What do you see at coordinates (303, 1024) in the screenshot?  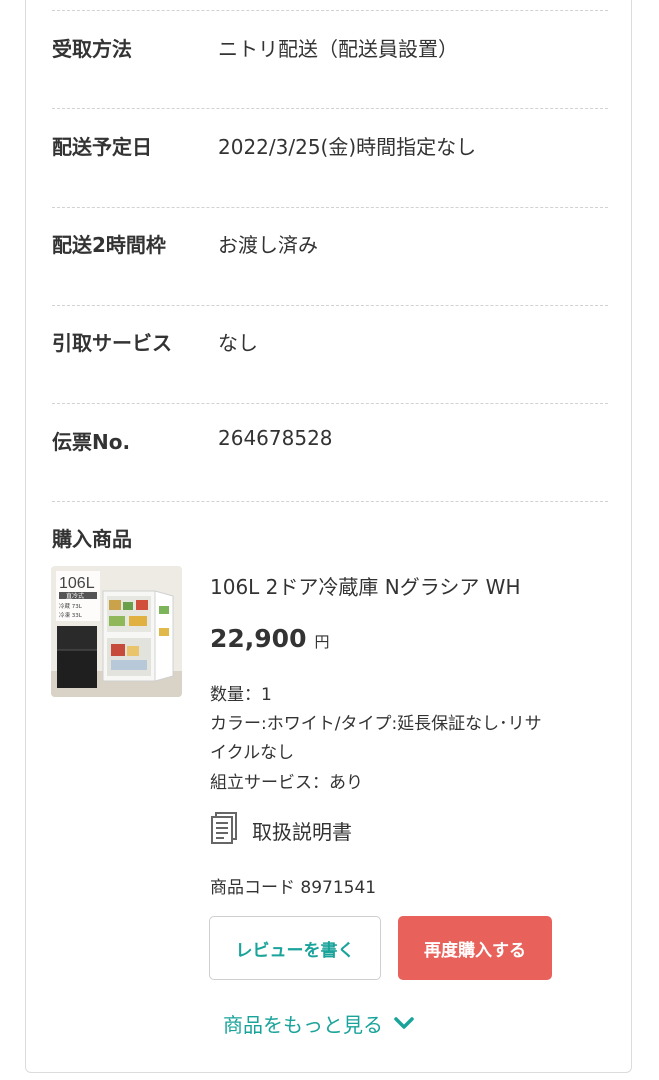 I see `show-more-label: 商品をもっと見る` at bounding box center [303, 1024].